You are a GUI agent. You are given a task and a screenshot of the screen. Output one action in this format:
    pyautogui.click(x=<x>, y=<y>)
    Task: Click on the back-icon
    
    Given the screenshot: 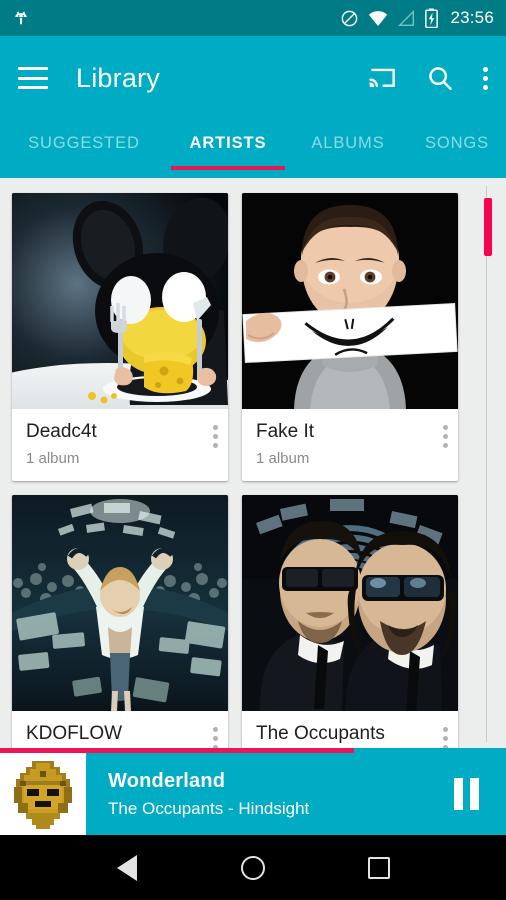 What is the action you would take?
    pyautogui.click(x=127, y=867)
    